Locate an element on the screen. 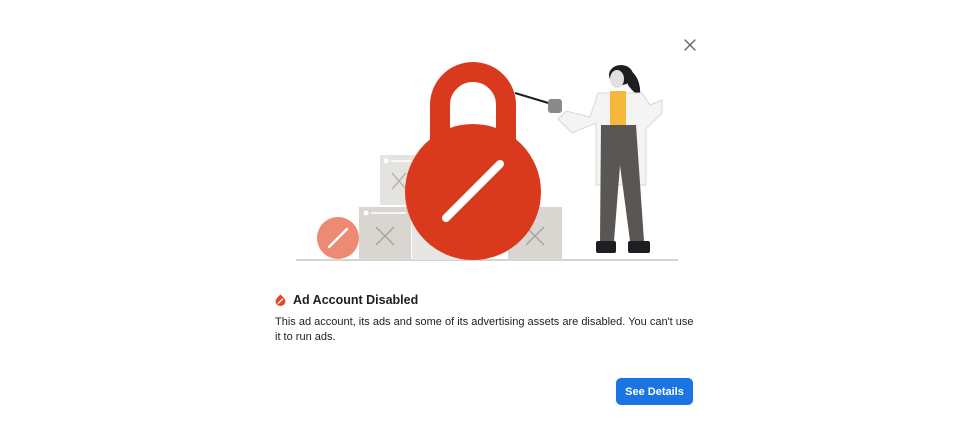  small-disabled-badge is located at coordinates (338, 238).